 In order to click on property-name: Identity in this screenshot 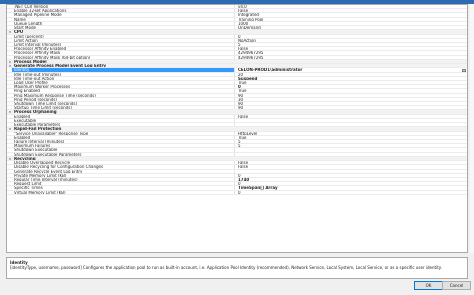, I will do `click(123, 70)`.